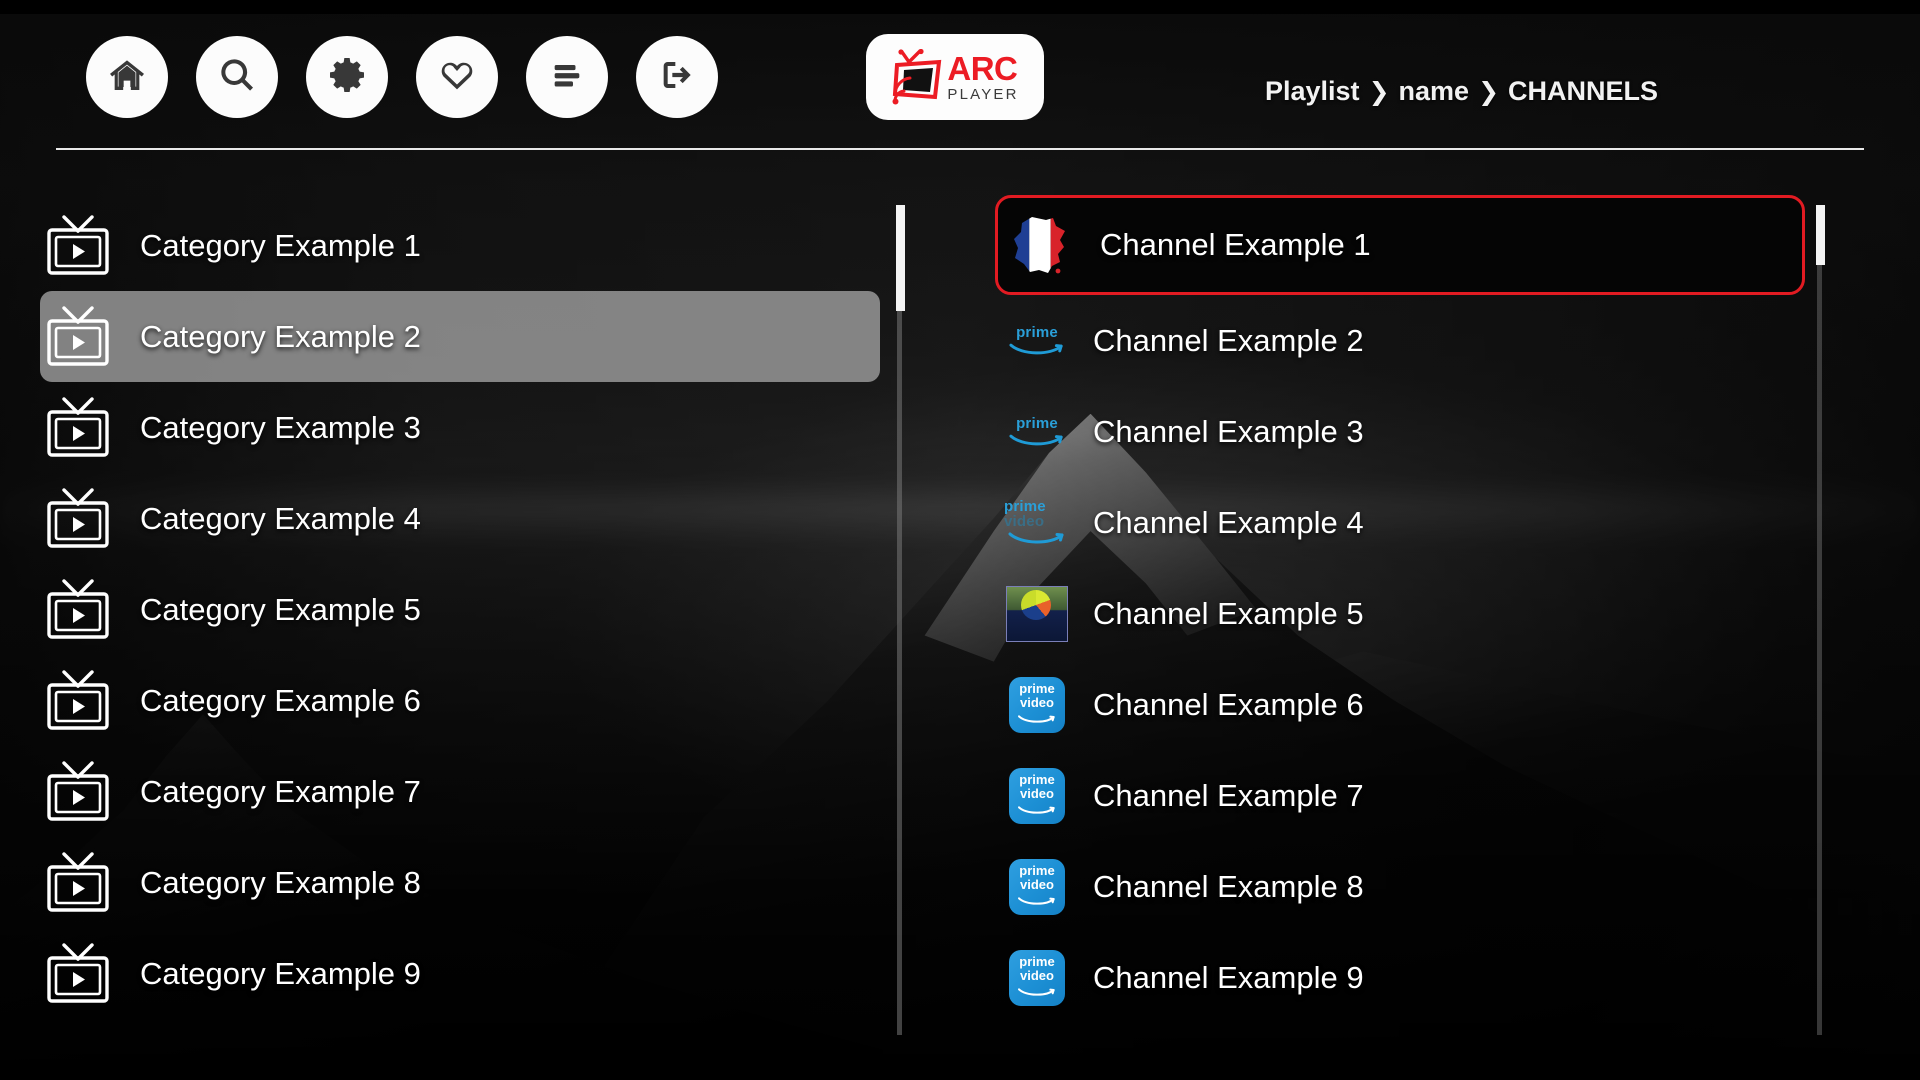 This screenshot has width=1920, height=1080. What do you see at coordinates (1819, 620) in the screenshot?
I see `channel-scrollbar-track` at bounding box center [1819, 620].